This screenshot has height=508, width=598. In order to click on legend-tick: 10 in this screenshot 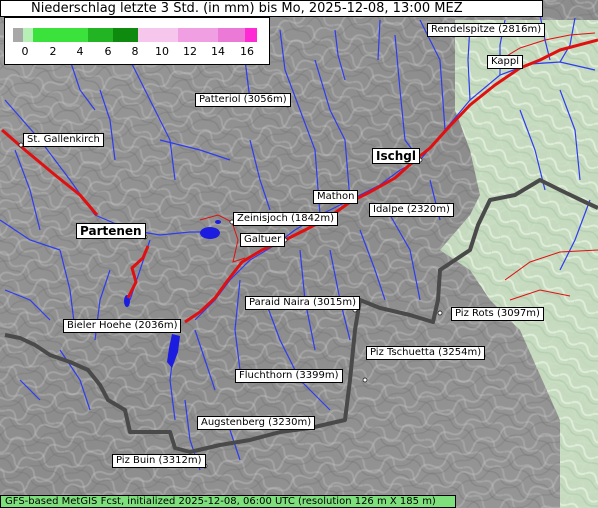, I will do `click(162, 51)`.